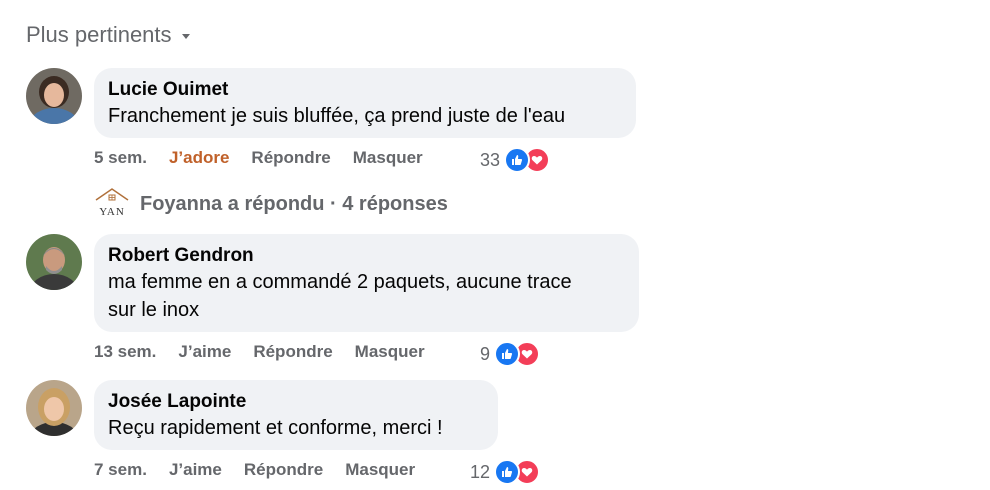 Image resolution: width=990 pixels, height=490 pixels. Describe the element at coordinates (120, 158) in the screenshot. I see `comment-time: 5 sem.` at that location.